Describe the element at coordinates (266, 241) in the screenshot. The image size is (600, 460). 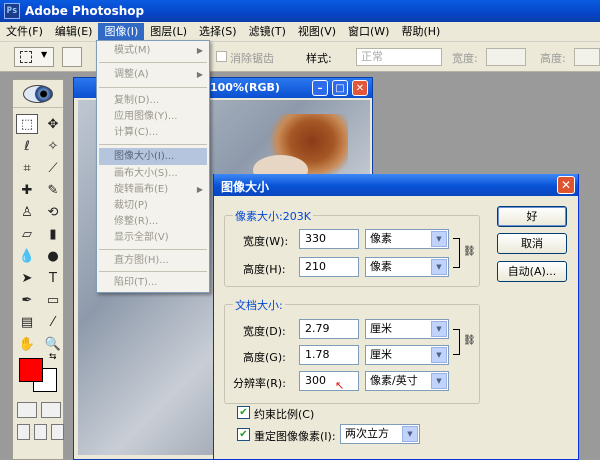
I see `pixel-width-label: 宽度(W):` at that location.